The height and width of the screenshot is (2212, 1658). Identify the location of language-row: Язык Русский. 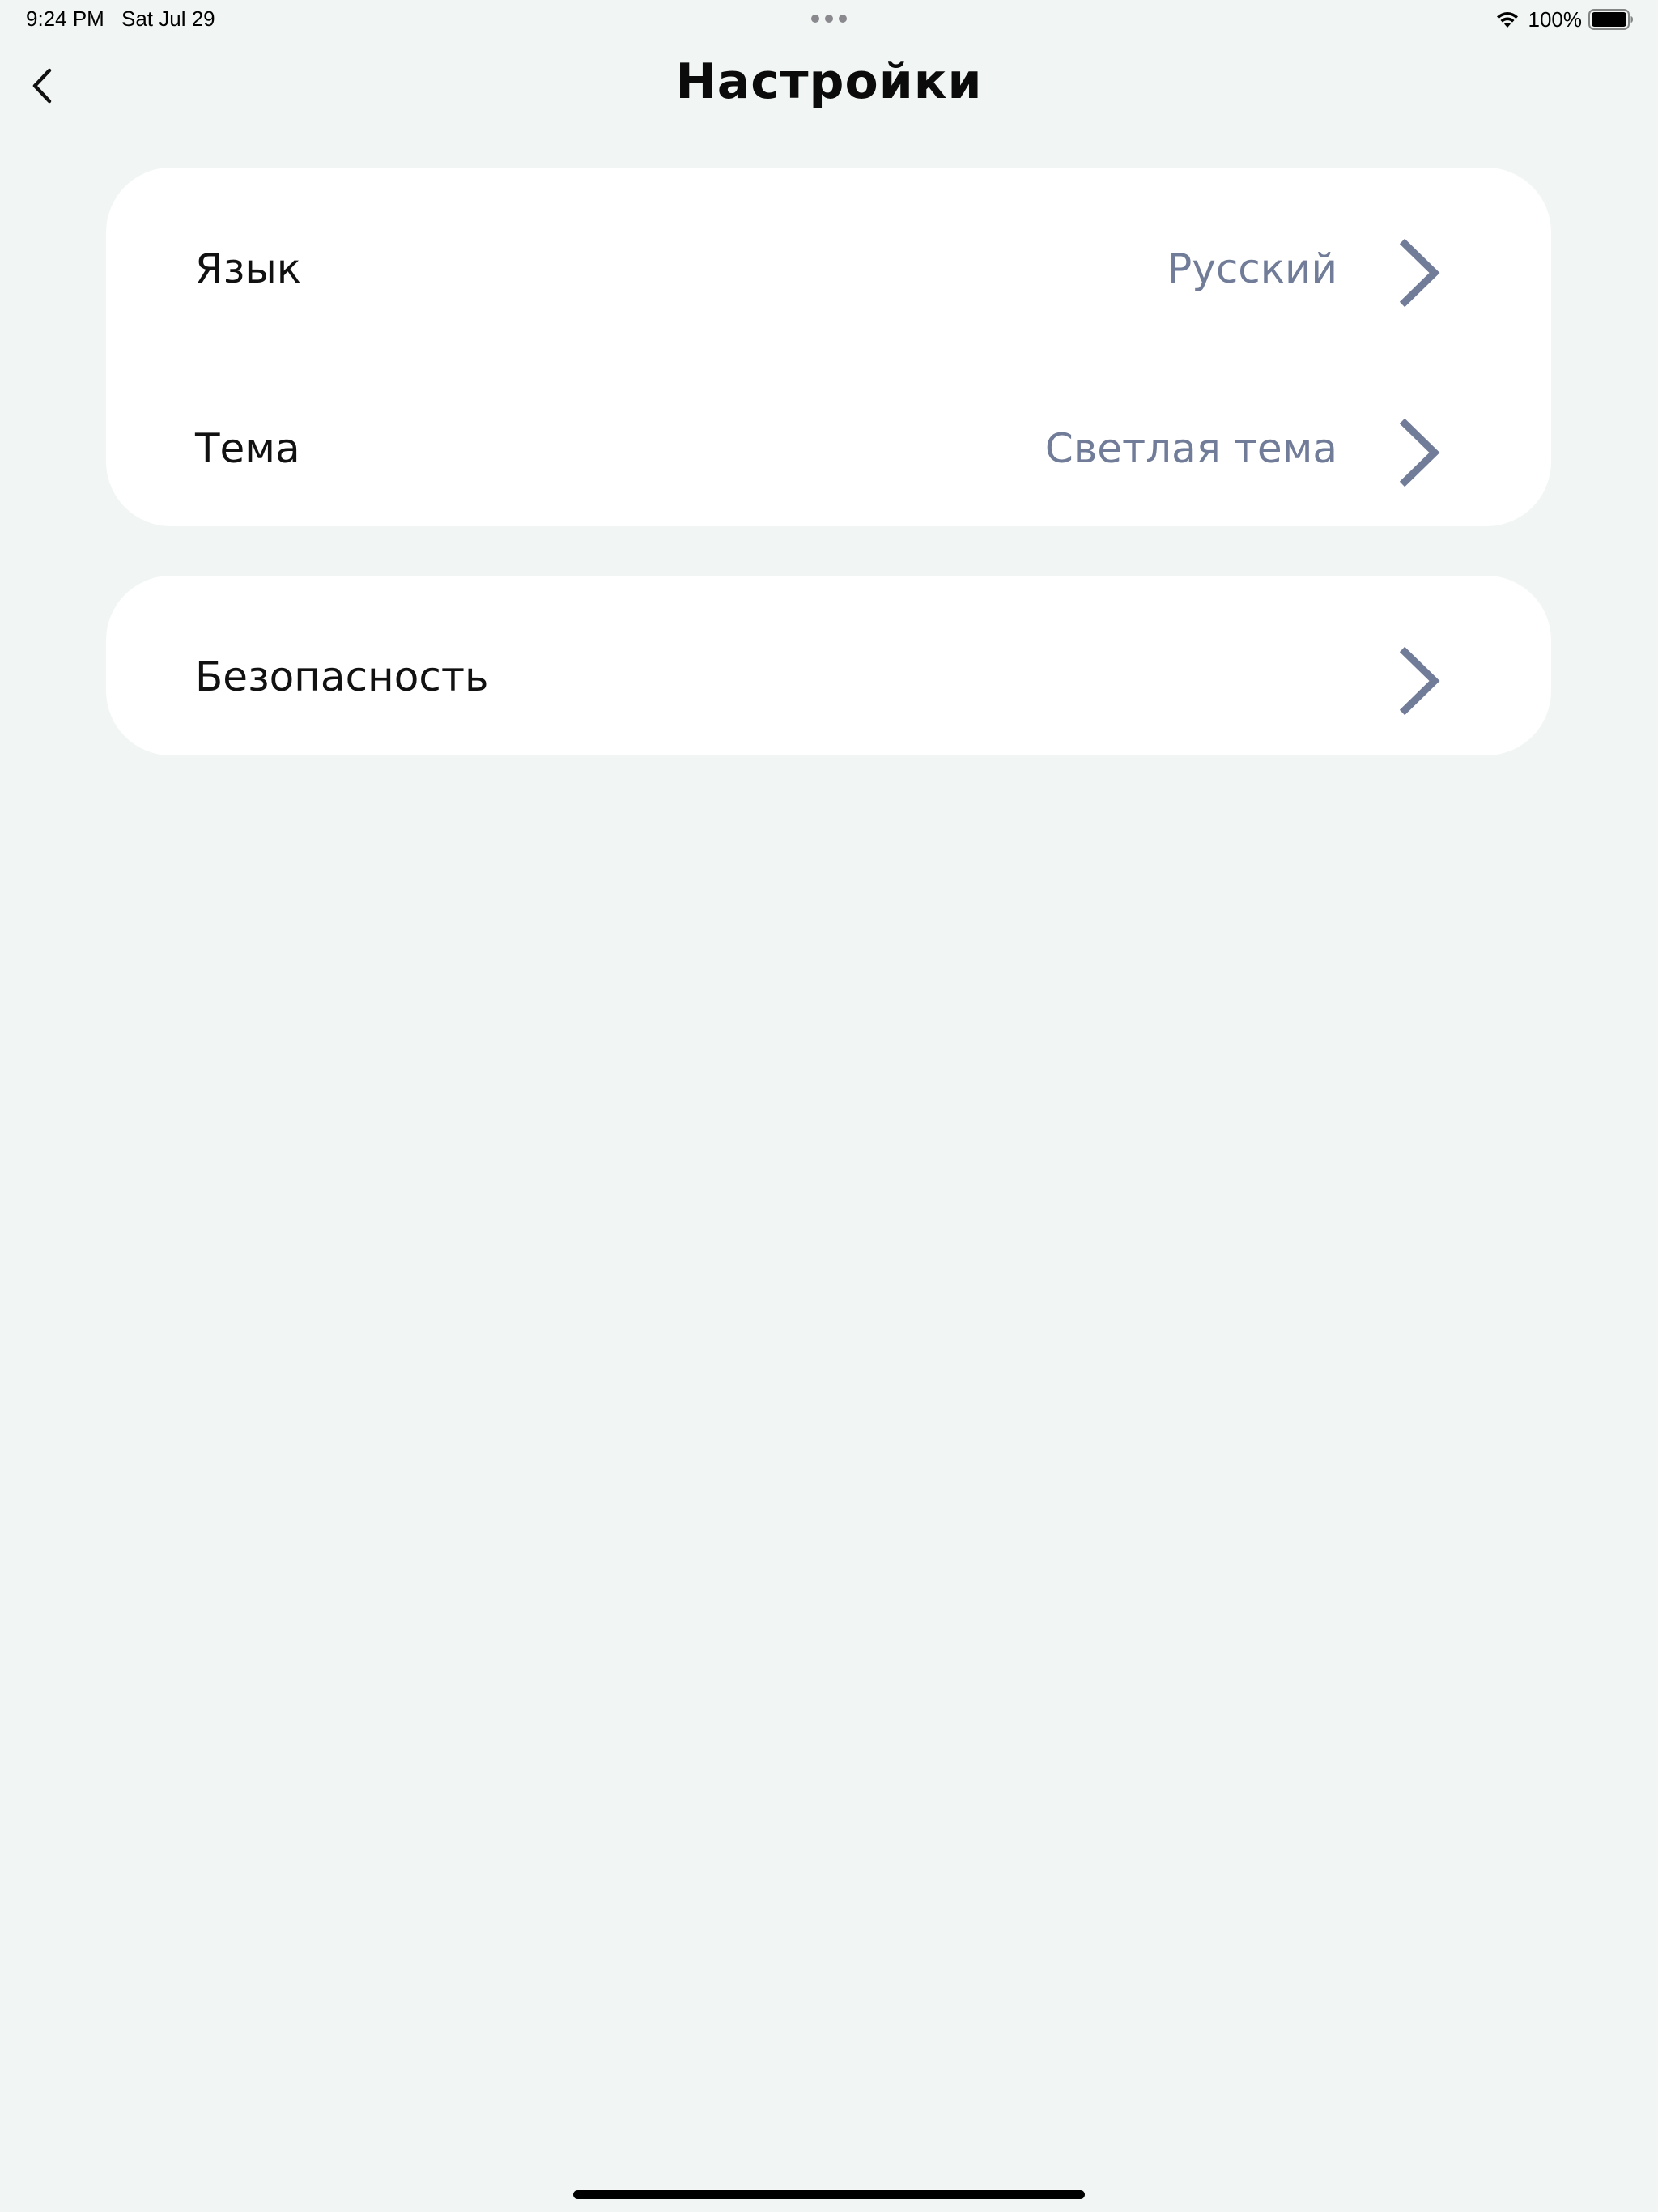
(828, 268).